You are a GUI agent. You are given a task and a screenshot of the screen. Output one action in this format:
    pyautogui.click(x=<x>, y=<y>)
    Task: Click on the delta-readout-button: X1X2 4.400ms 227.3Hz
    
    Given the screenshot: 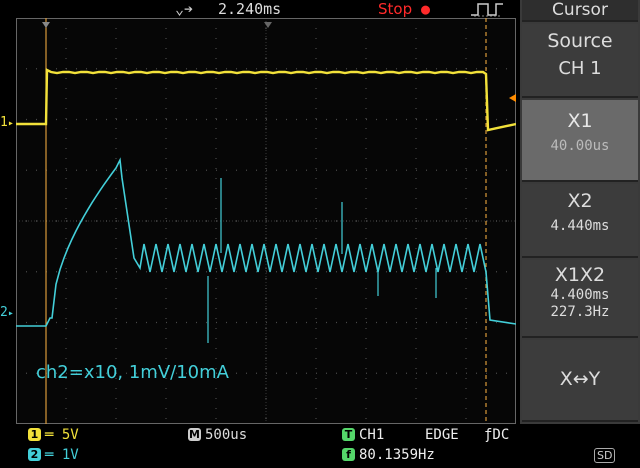 What is the action you would take?
    pyautogui.click(x=580, y=299)
    